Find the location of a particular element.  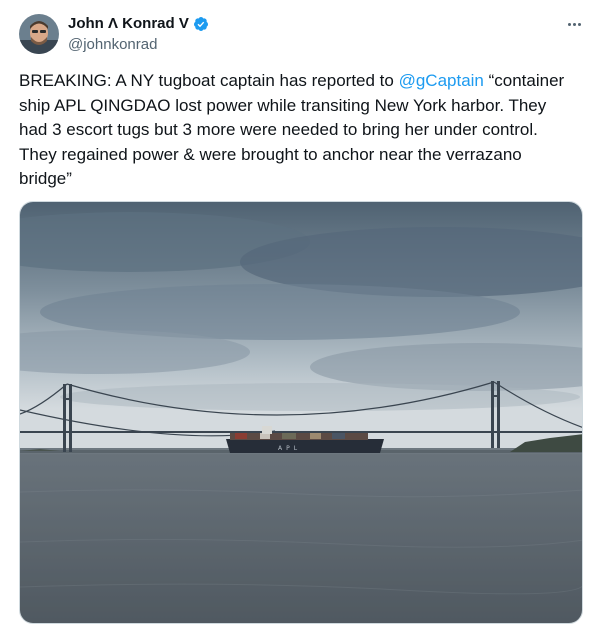

avatar-photo-icon is located at coordinates (39, 34).